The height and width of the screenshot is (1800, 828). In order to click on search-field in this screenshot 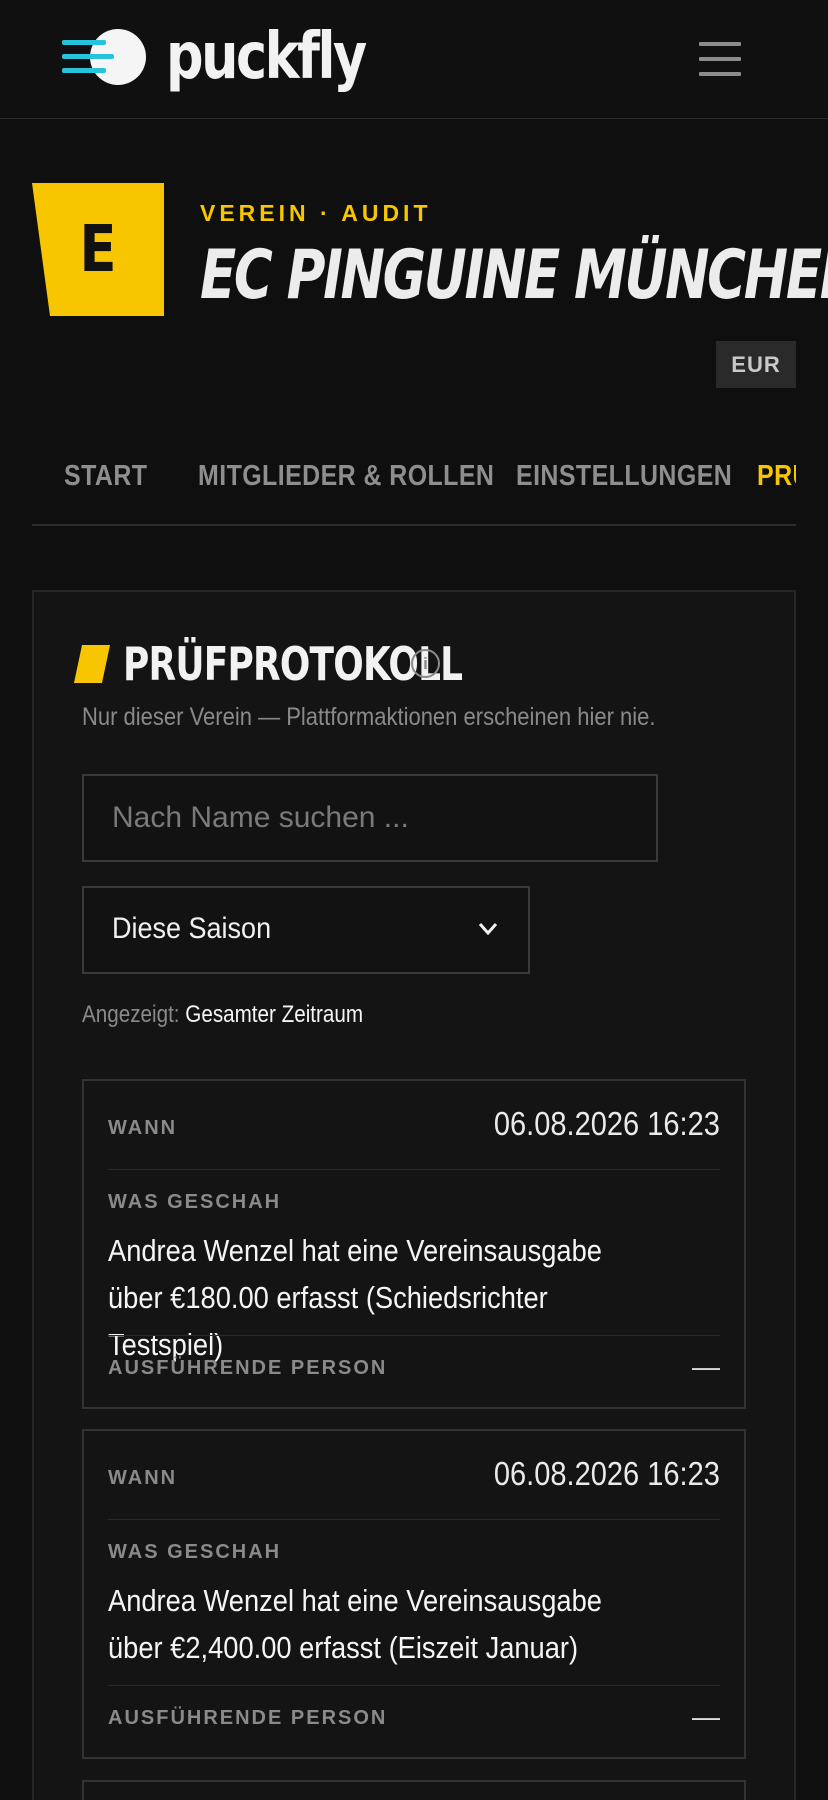, I will do `click(370, 818)`.